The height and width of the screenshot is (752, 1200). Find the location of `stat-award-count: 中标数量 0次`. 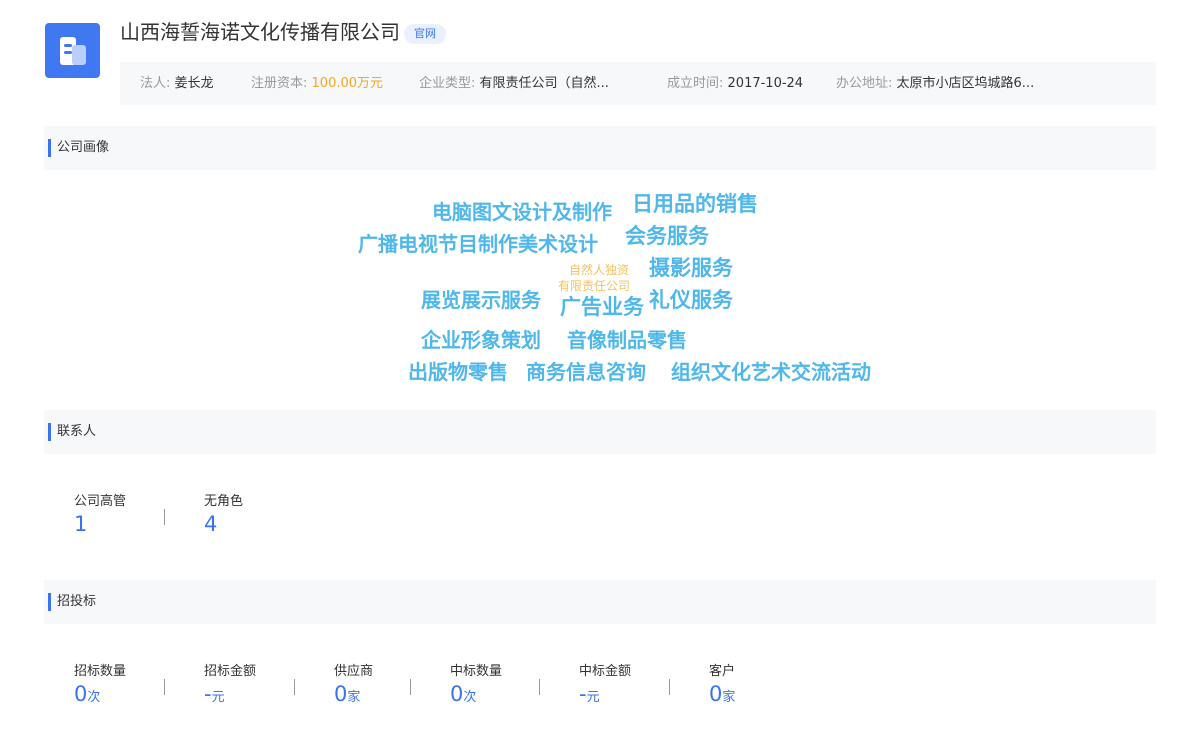

stat-award-count: 中标数量 0次 is located at coordinates (476, 687).